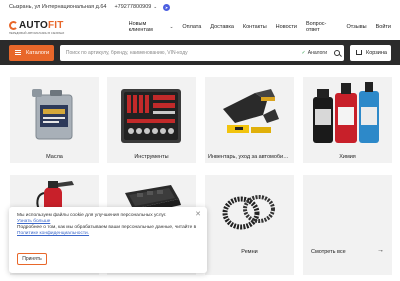  Describe the element at coordinates (356, 27) in the screenshot. I see `nav-reviews: Отзывы` at that location.